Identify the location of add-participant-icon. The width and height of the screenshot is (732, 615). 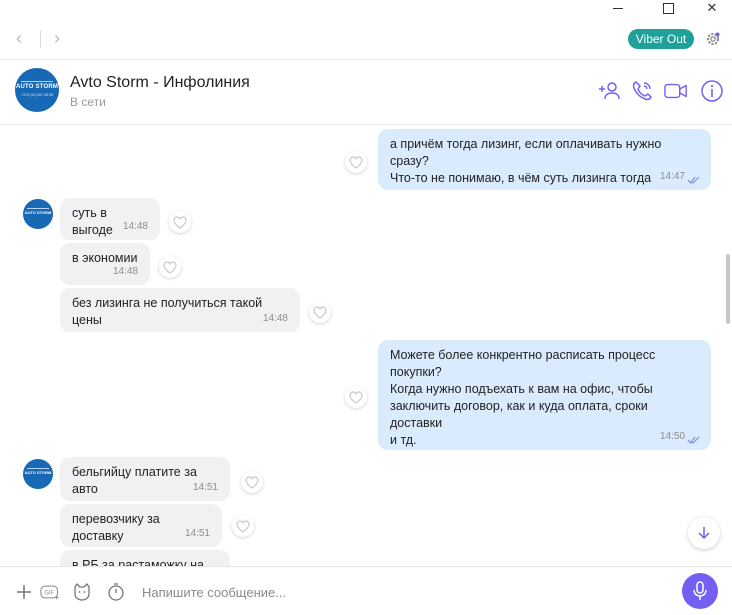
(610, 91).